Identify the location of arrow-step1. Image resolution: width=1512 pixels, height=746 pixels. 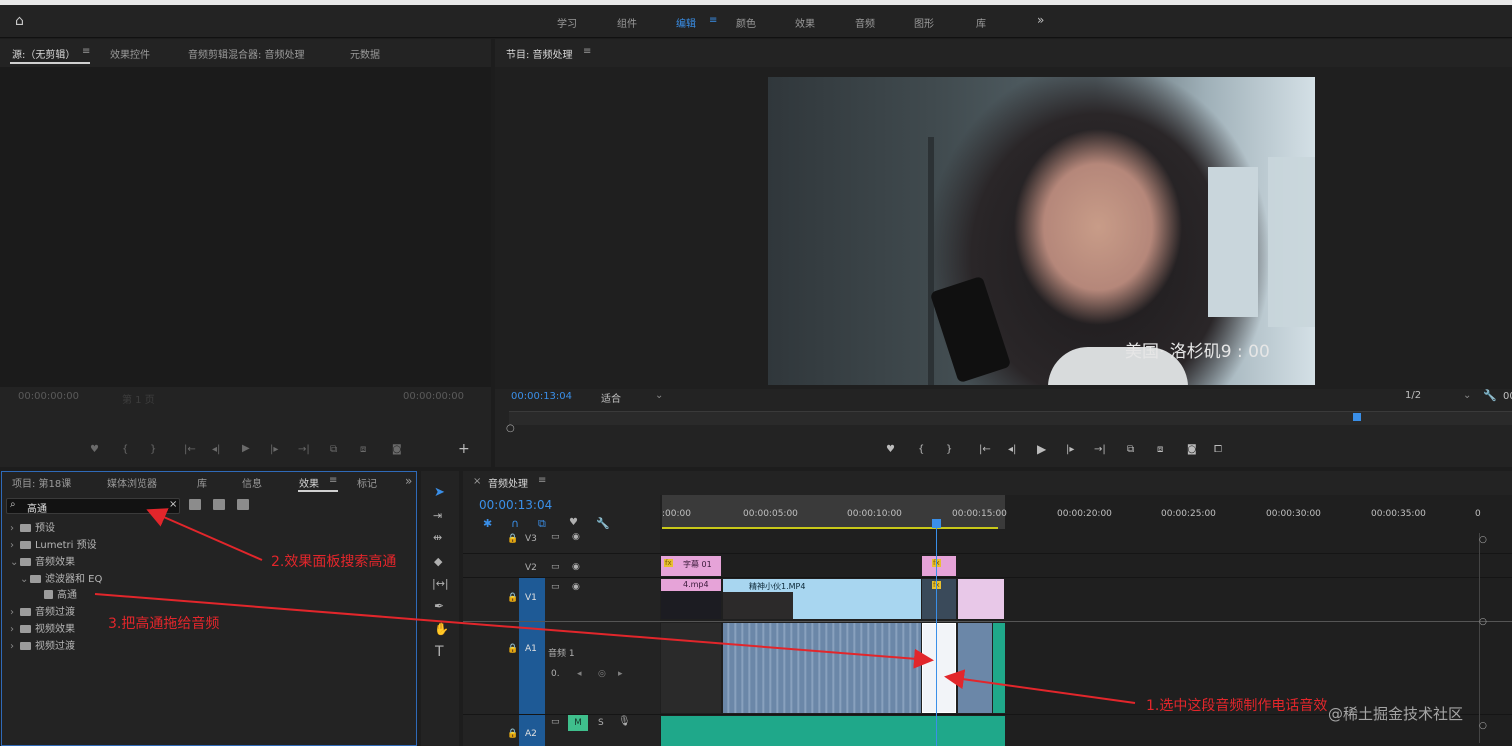
(1040, 686).